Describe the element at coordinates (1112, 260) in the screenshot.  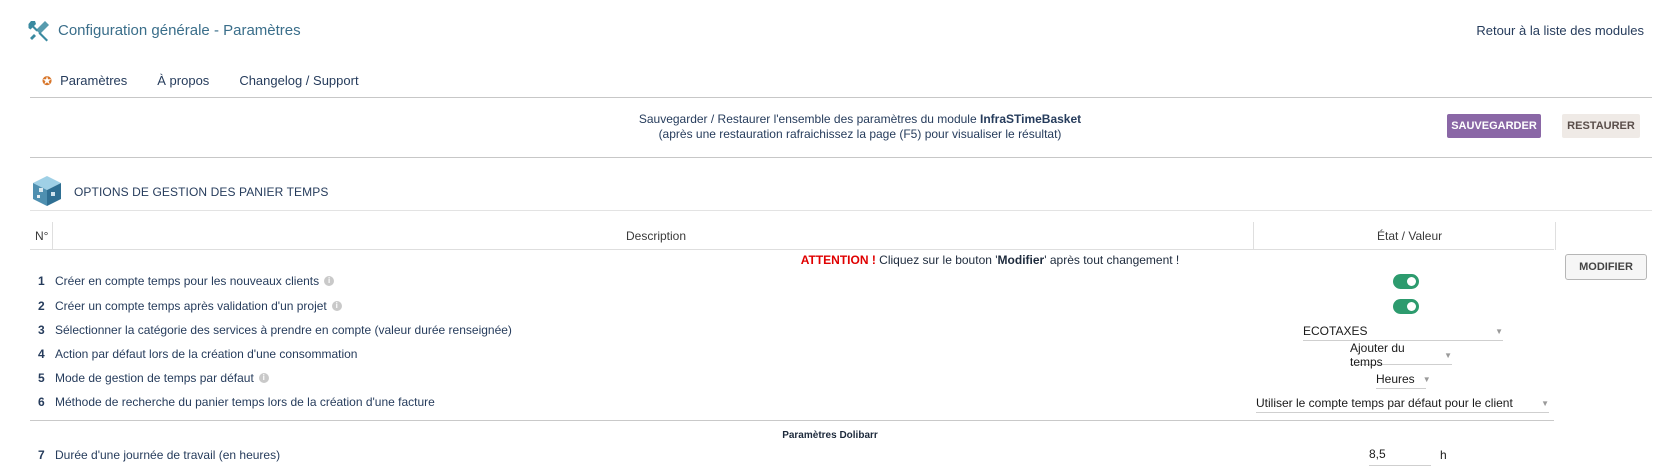
I see `attention-text: ' après tout changement !` at that location.